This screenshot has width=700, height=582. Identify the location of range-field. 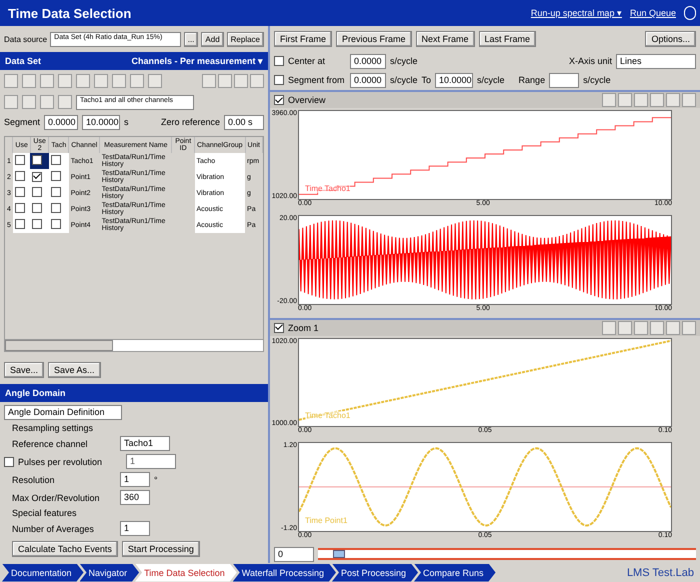
(564, 80).